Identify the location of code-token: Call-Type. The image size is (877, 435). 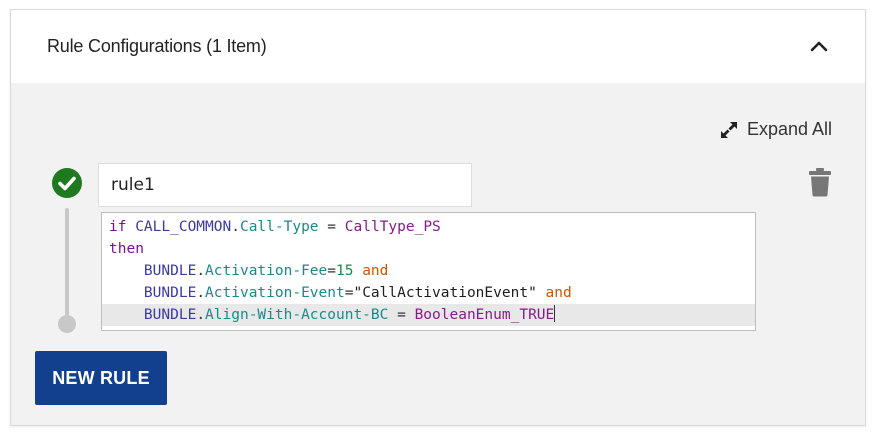
(279, 227).